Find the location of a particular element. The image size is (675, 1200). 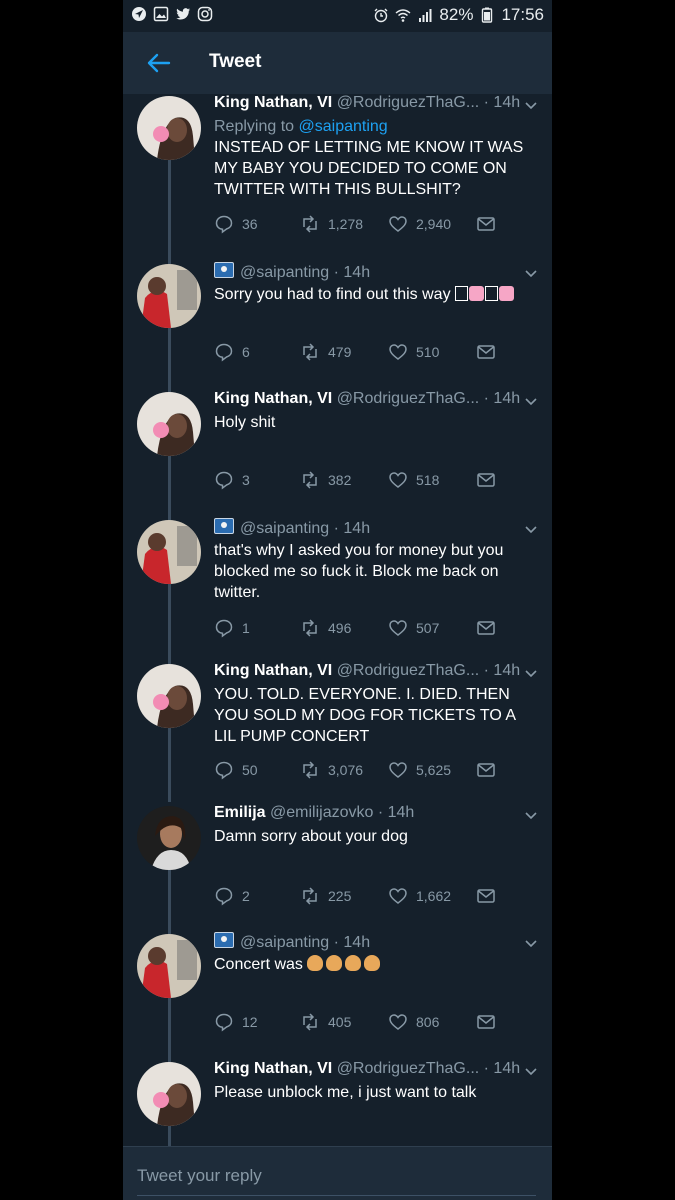

retweet-button: 3,076 is located at coordinates (331, 770).